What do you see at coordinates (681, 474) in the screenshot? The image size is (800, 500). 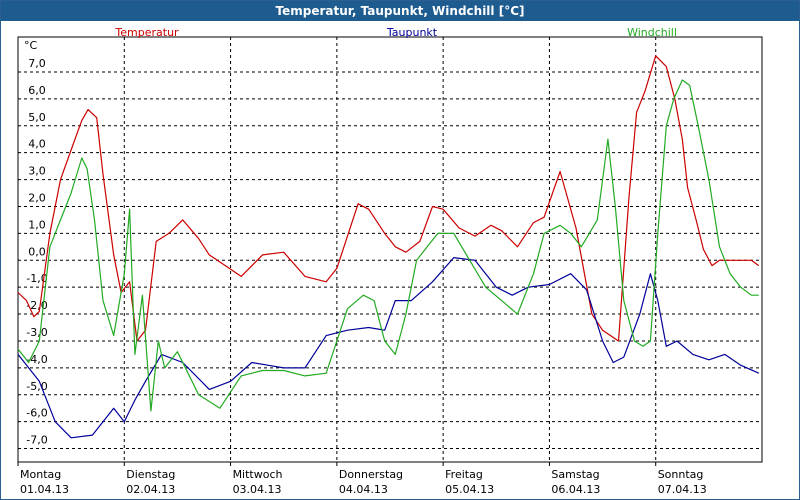 I see `x-tick-label-day: Sonntag` at bounding box center [681, 474].